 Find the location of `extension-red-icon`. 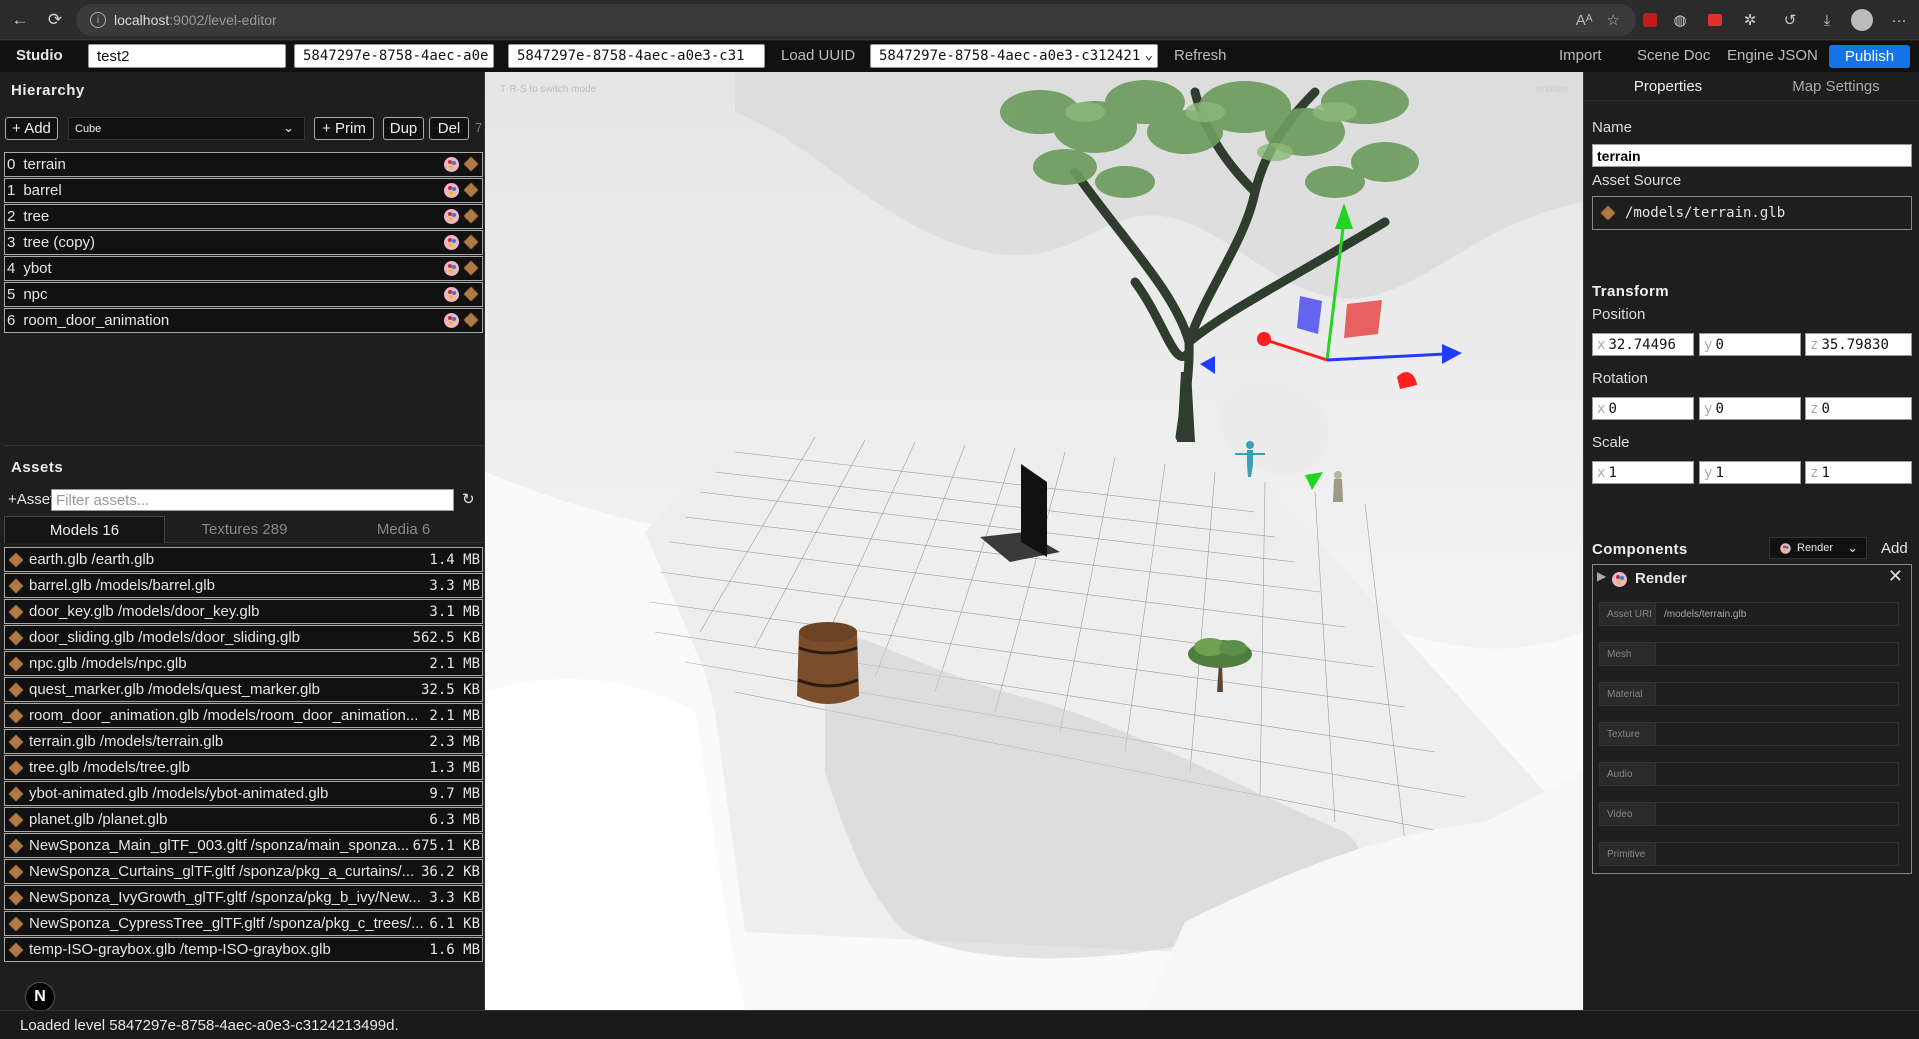

extension-red-icon is located at coordinates (1715, 20).